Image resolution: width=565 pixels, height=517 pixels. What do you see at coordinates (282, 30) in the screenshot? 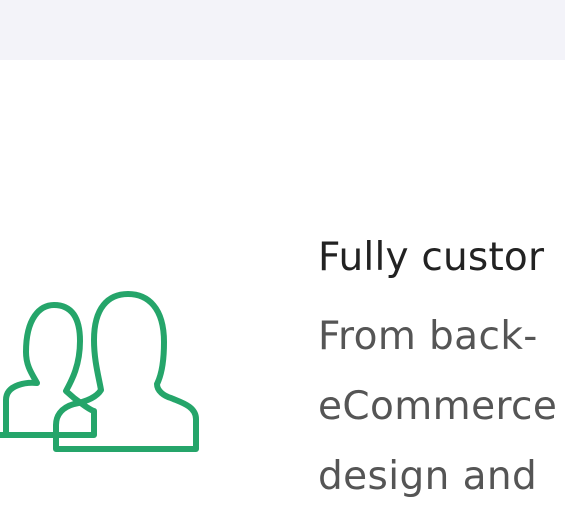
I see `top-band` at bounding box center [282, 30].